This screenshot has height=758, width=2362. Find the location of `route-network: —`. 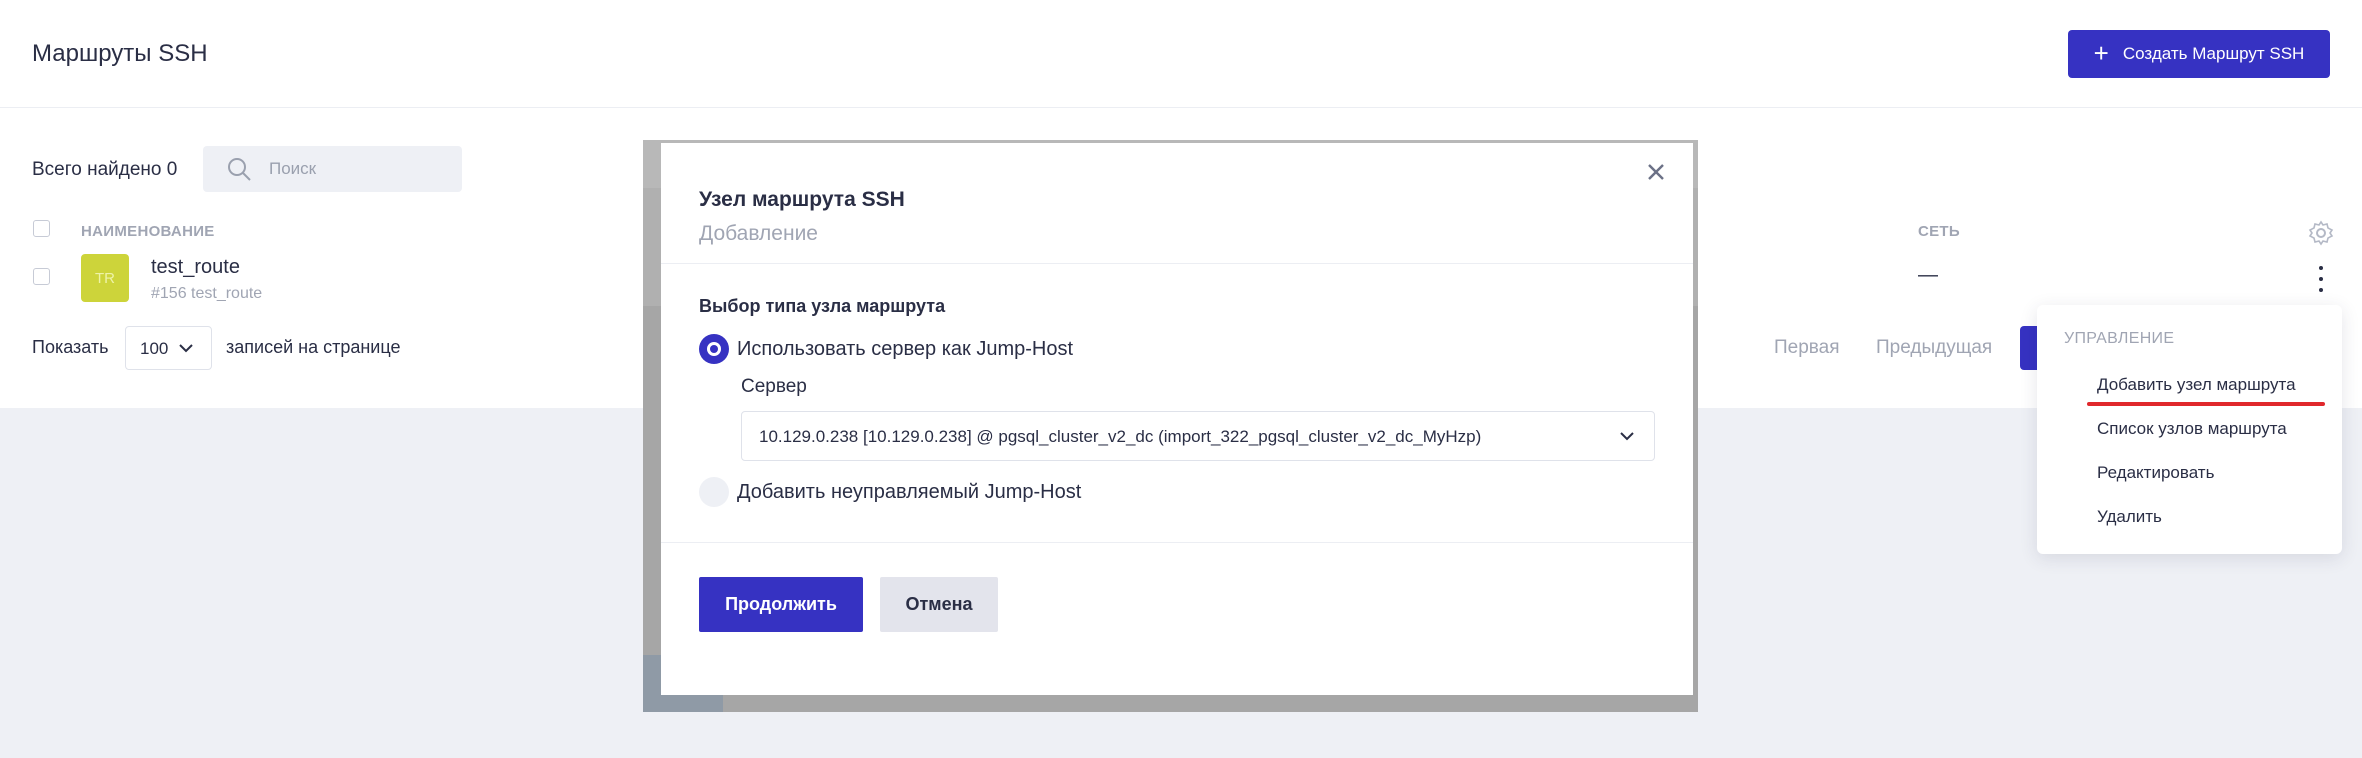

route-network: — is located at coordinates (1928, 275).